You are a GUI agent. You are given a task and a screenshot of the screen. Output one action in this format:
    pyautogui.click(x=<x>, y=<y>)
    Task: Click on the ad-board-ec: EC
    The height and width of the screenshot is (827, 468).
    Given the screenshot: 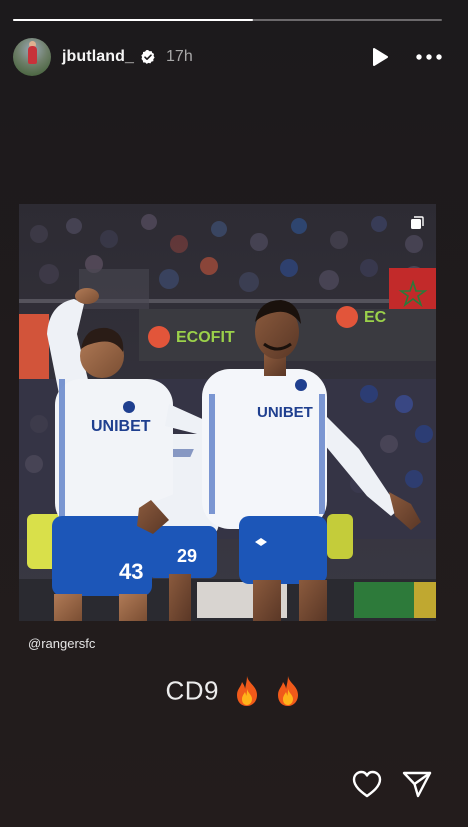 What is the action you would take?
    pyautogui.click(x=375, y=317)
    